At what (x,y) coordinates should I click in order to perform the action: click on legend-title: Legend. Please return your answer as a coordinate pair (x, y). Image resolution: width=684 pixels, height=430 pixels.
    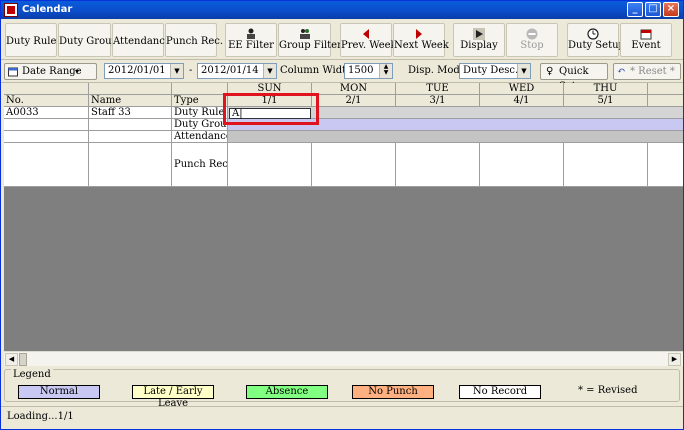
    Looking at the image, I should click on (32, 374).